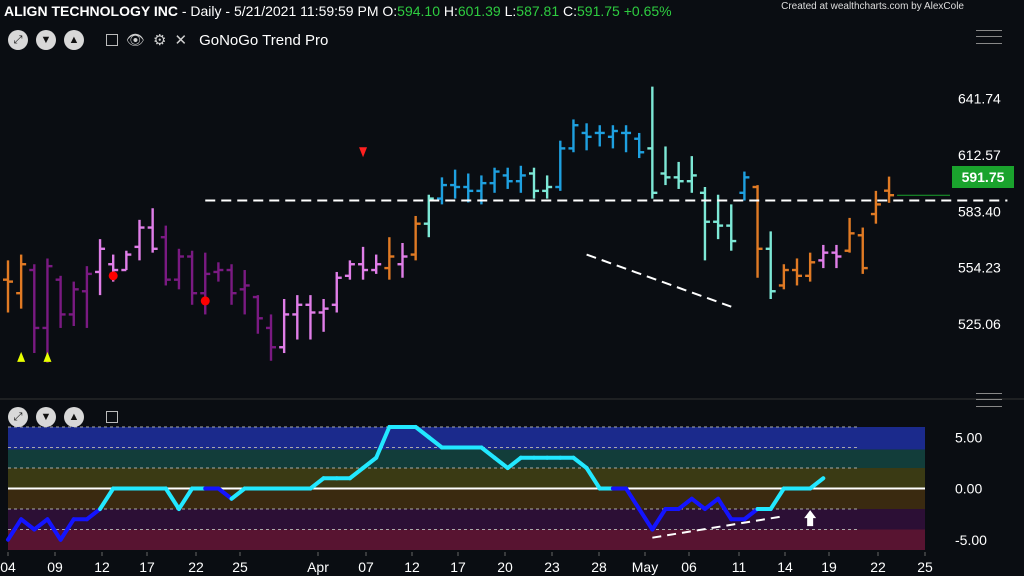 This screenshot has width=1024, height=576. I want to click on price-pane-toolbar: ⤢ ▼ ▲ 👁 ⚙ ✕ GoNoGo Trend Pro, so click(168, 40).